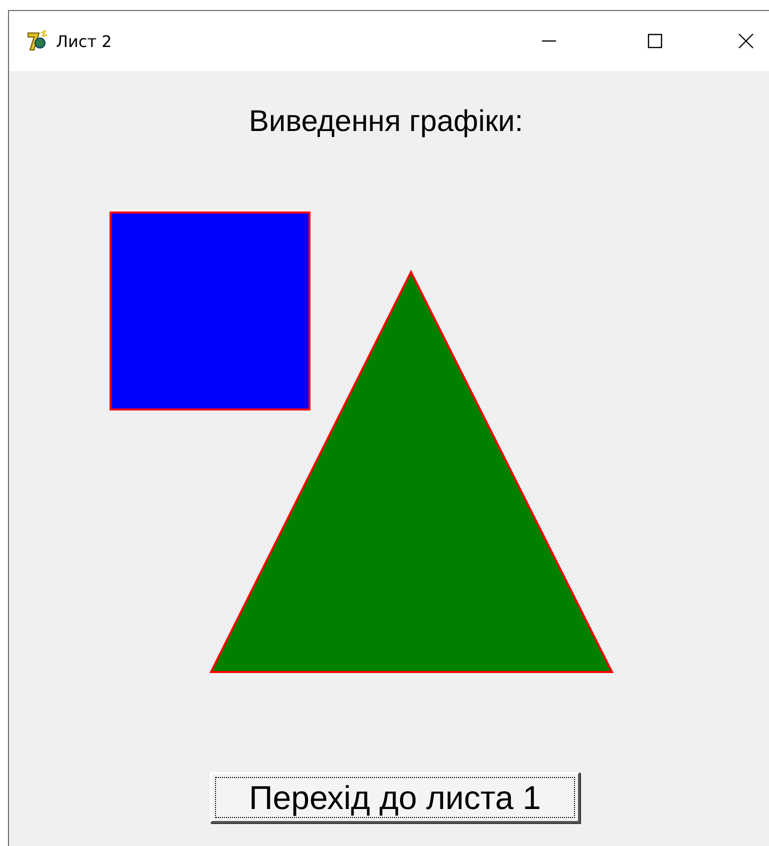 Image resolution: width=769 pixels, height=846 pixels. Describe the element at coordinates (746, 41) in the screenshot. I see `close-icon` at that location.